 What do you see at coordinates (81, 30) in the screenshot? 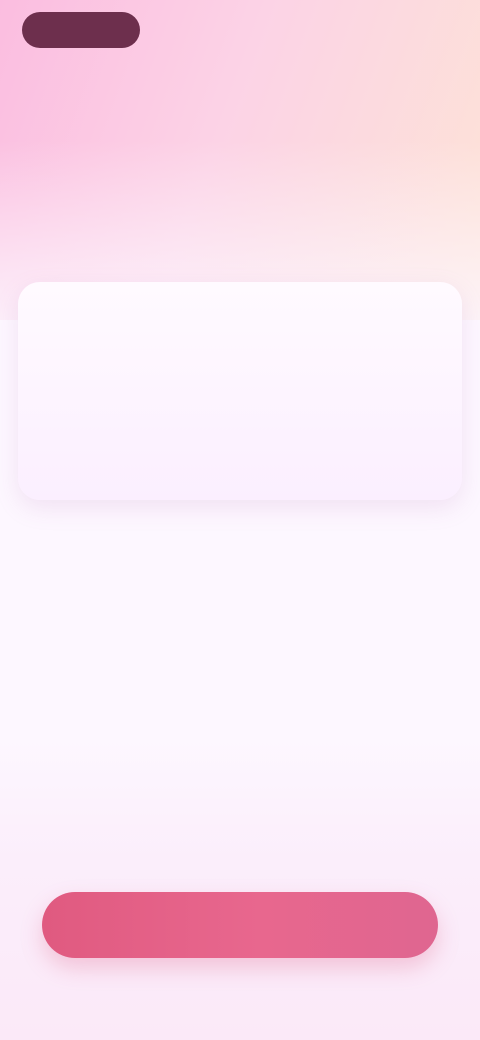
I see `app-logo` at bounding box center [81, 30].